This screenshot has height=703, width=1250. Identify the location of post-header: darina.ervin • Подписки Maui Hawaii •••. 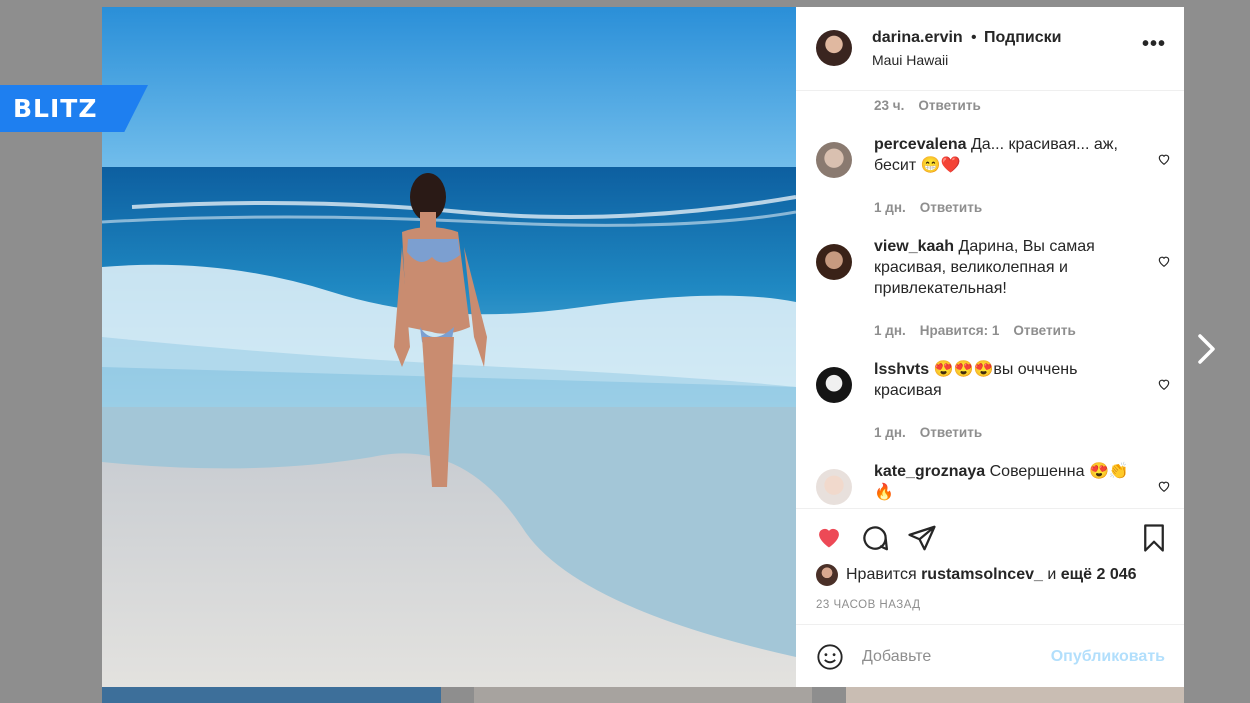
(990, 49).